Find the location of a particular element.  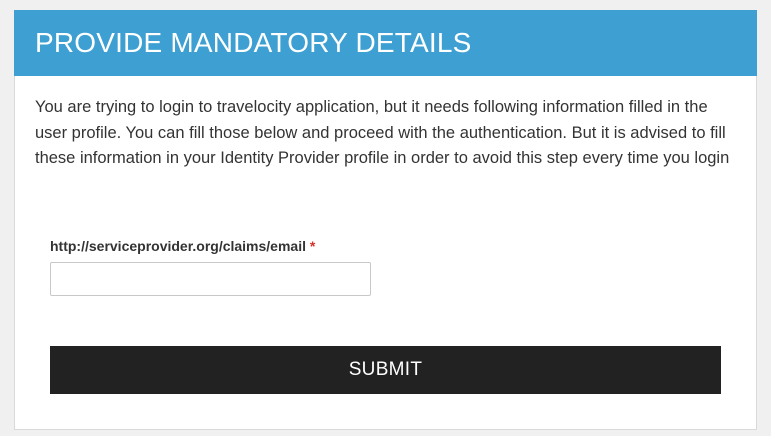

panel-header: PROVIDE MANDATORY DETAILS is located at coordinates (385, 43).